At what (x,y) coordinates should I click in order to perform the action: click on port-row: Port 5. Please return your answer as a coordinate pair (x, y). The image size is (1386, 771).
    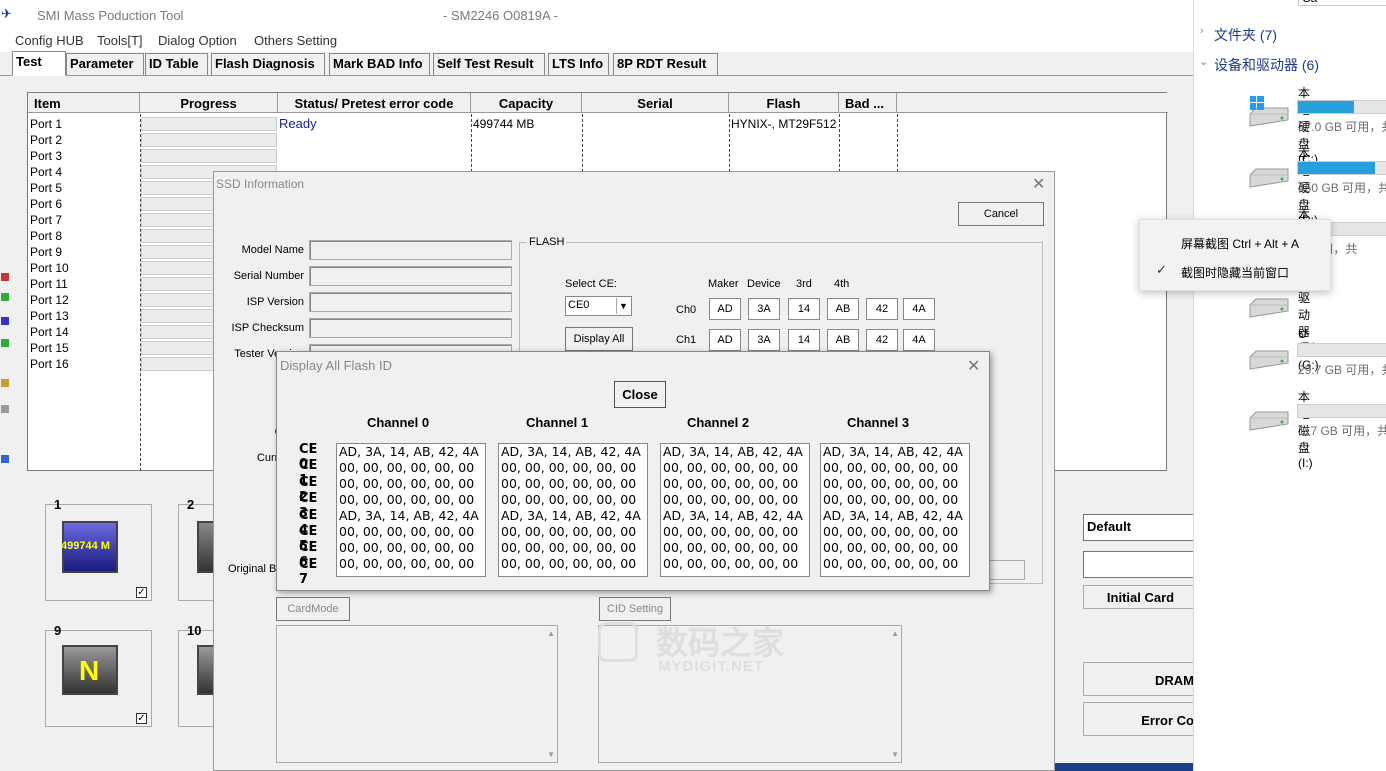
    Looking at the image, I should click on (46, 188).